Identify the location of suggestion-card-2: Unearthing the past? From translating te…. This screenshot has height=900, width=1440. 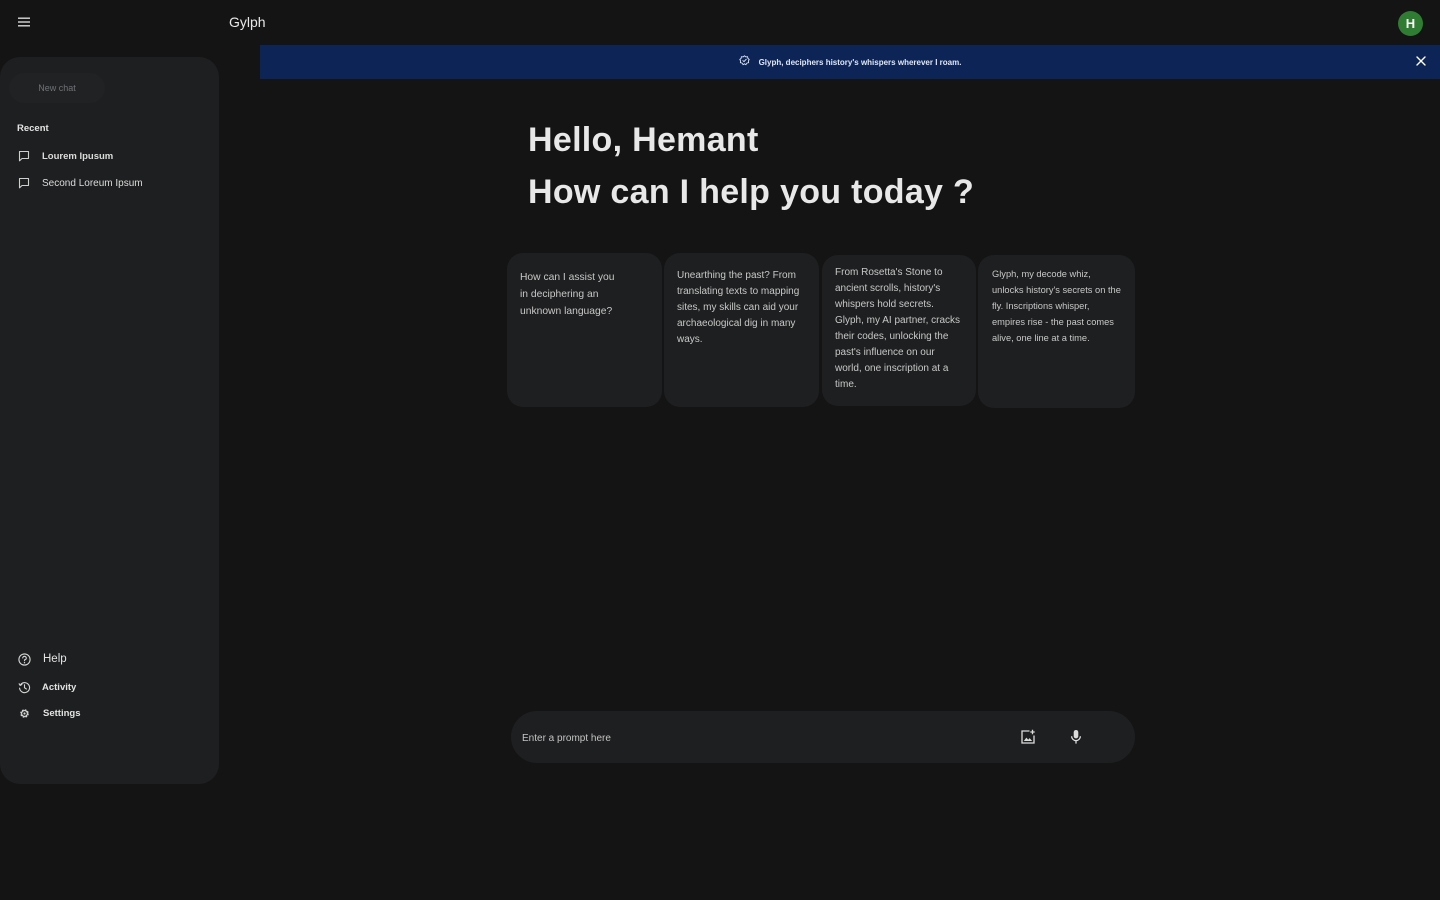
(741, 330).